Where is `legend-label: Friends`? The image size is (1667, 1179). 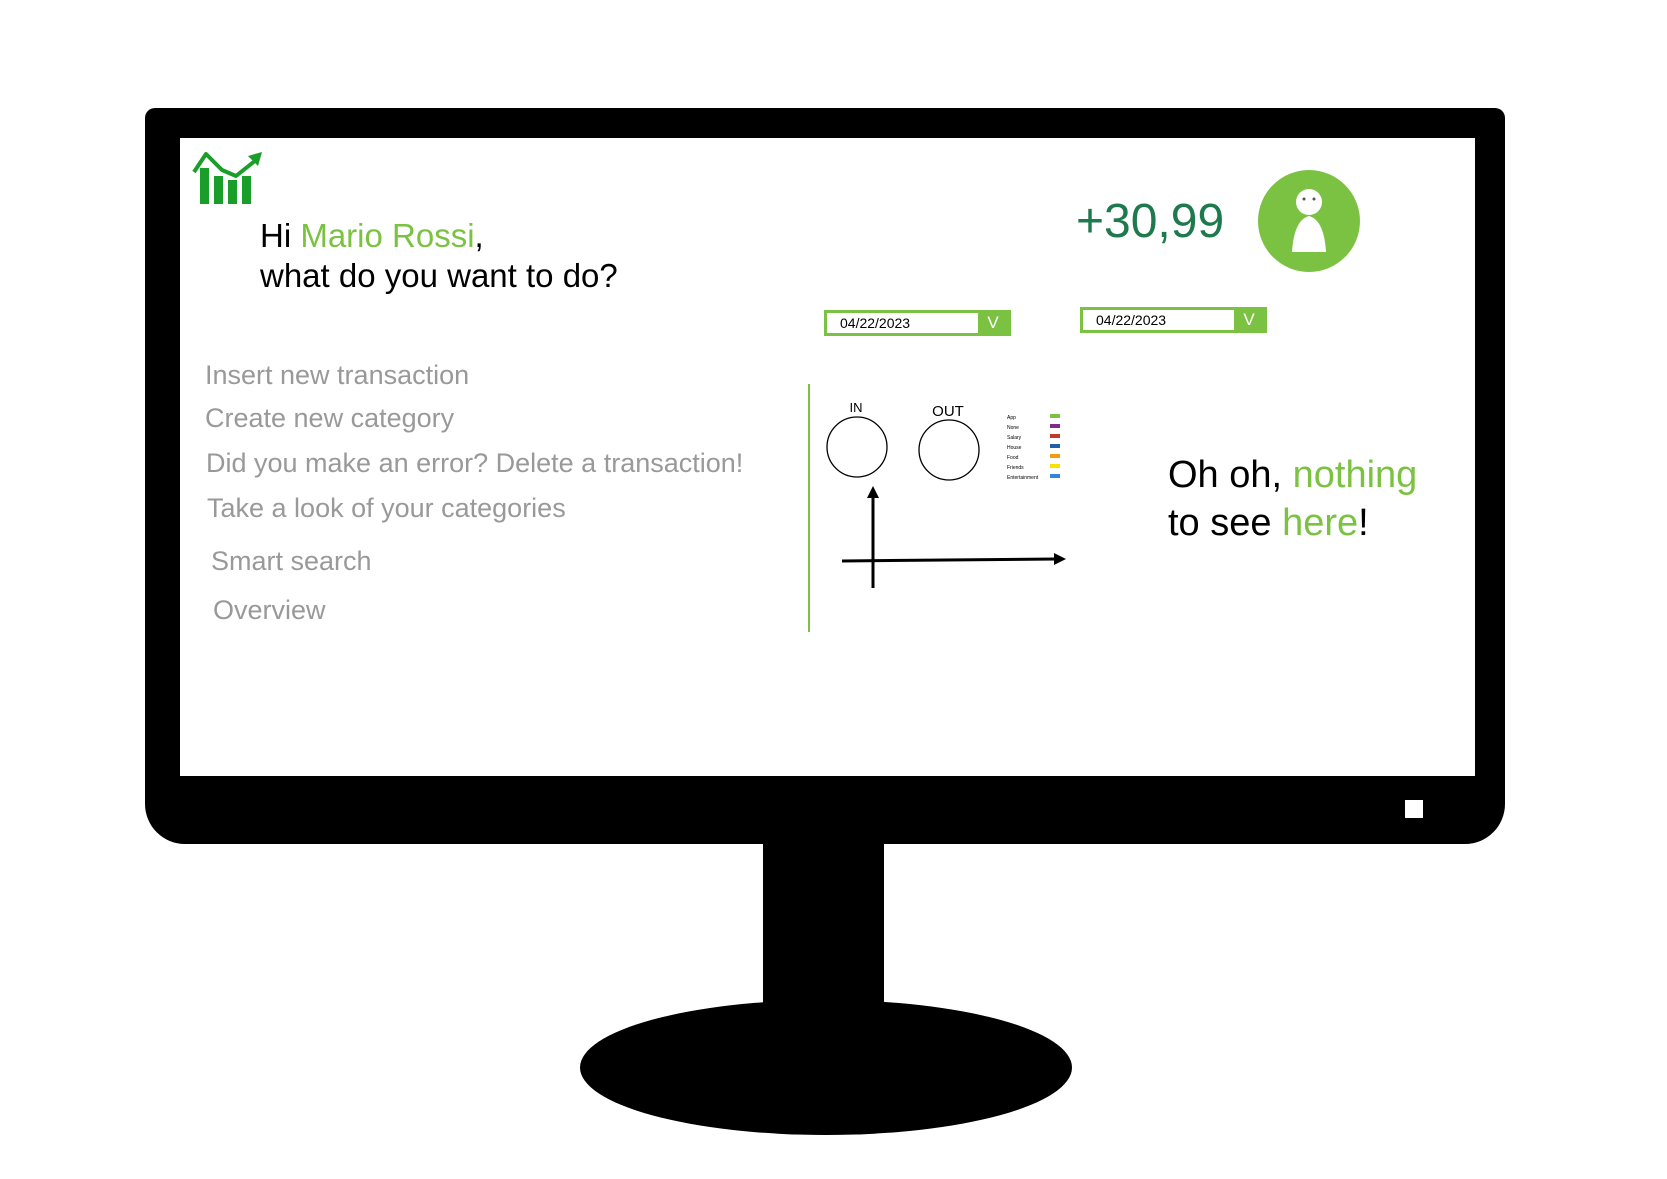
legend-label: Friends is located at coordinates (1015, 468).